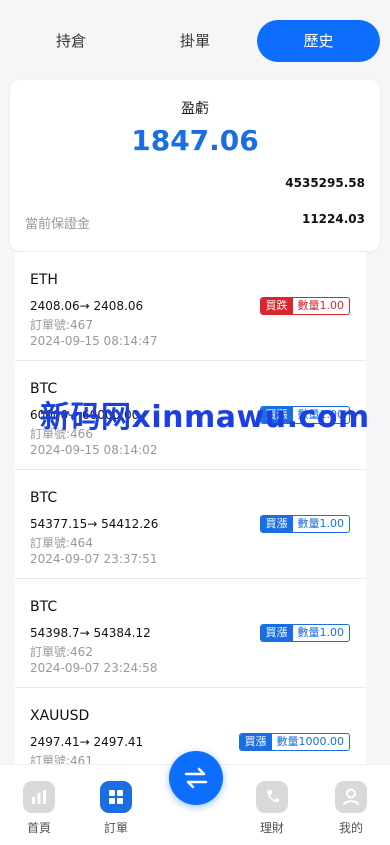 The width and height of the screenshot is (390, 845). I want to click on order-direction-badge: 買漲 數量1000.00, so click(294, 742).